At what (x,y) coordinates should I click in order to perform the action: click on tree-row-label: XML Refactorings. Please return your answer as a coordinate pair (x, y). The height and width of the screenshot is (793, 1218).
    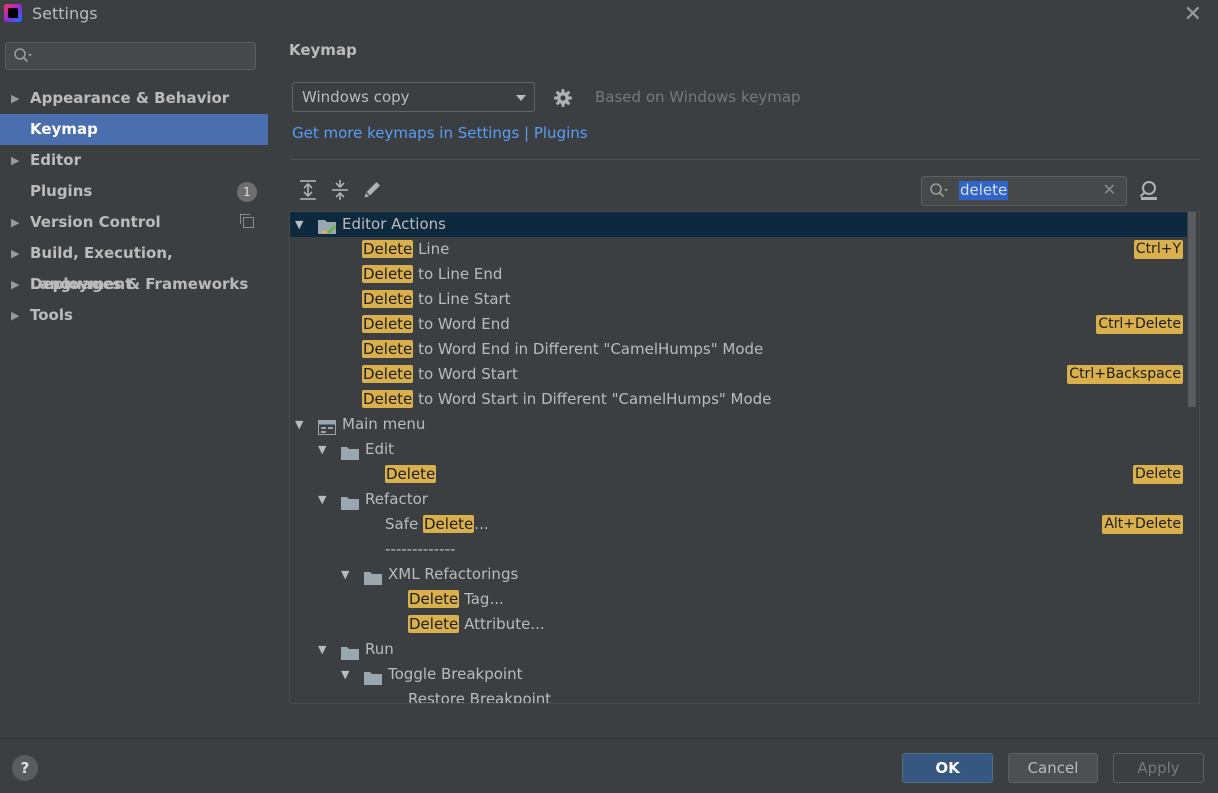
    Looking at the image, I should click on (453, 574).